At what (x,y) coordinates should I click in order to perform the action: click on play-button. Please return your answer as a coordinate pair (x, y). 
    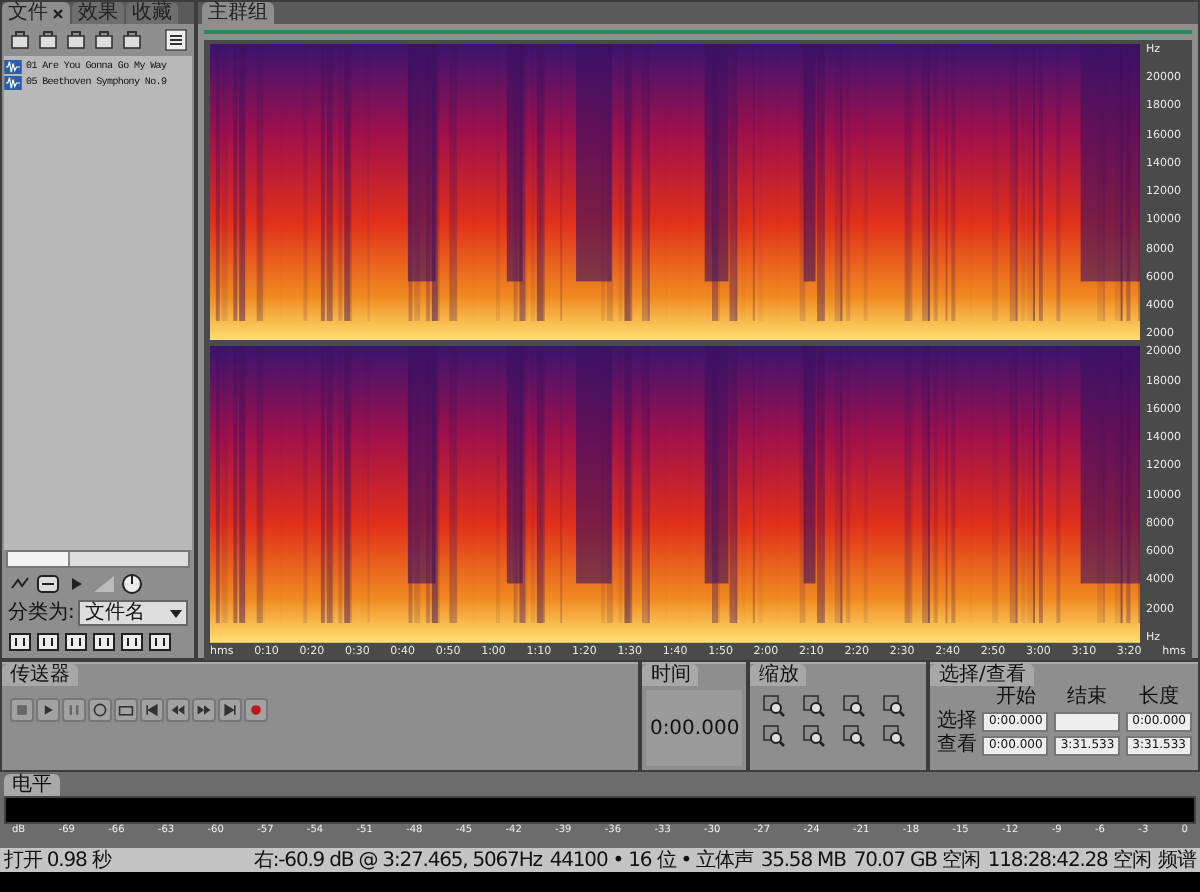
    Looking at the image, I should click on (48, 710).